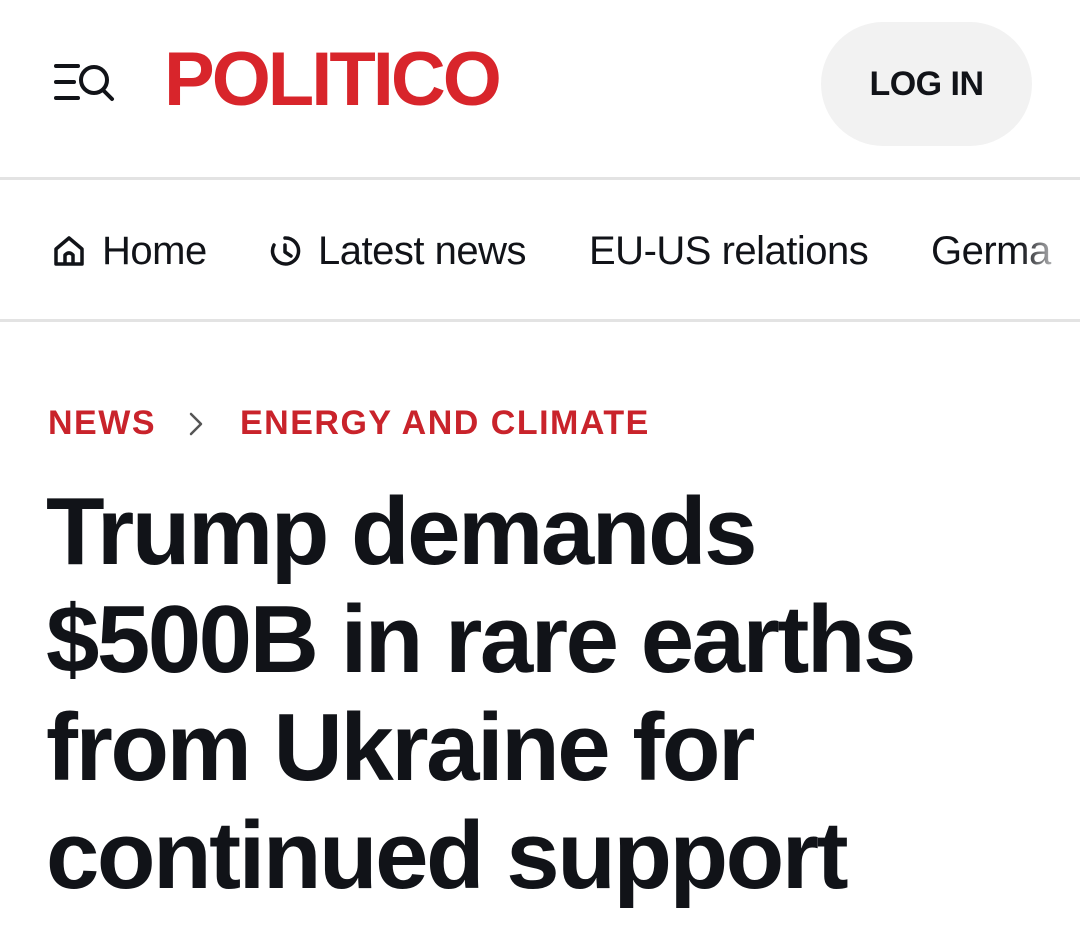  I want to click on politico-logo: POLITICO, so click(333, 80).